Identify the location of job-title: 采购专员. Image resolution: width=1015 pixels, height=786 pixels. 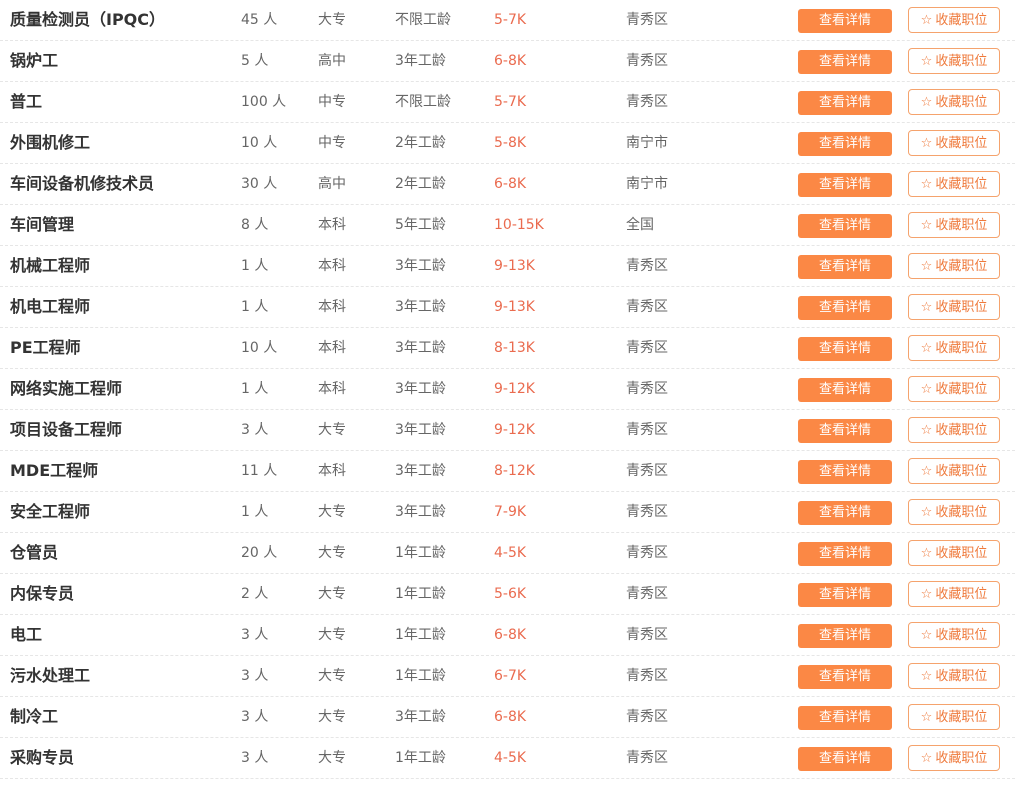
(42, 758).